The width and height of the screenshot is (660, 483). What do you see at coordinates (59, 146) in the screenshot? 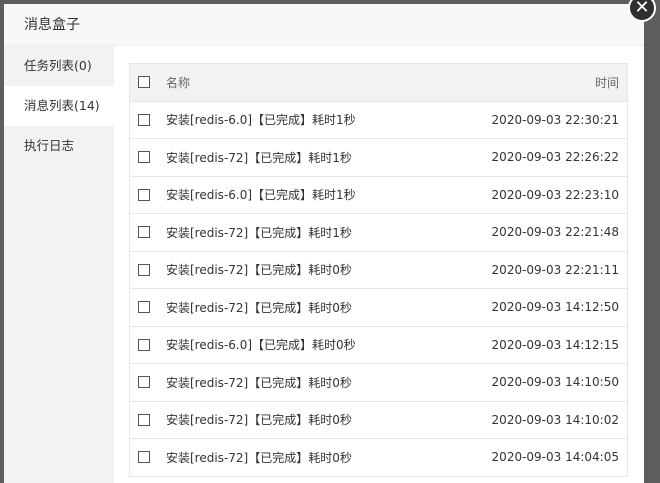
I see `sidebar-item-logs: 执行日志` at bounding box center [59, 146].